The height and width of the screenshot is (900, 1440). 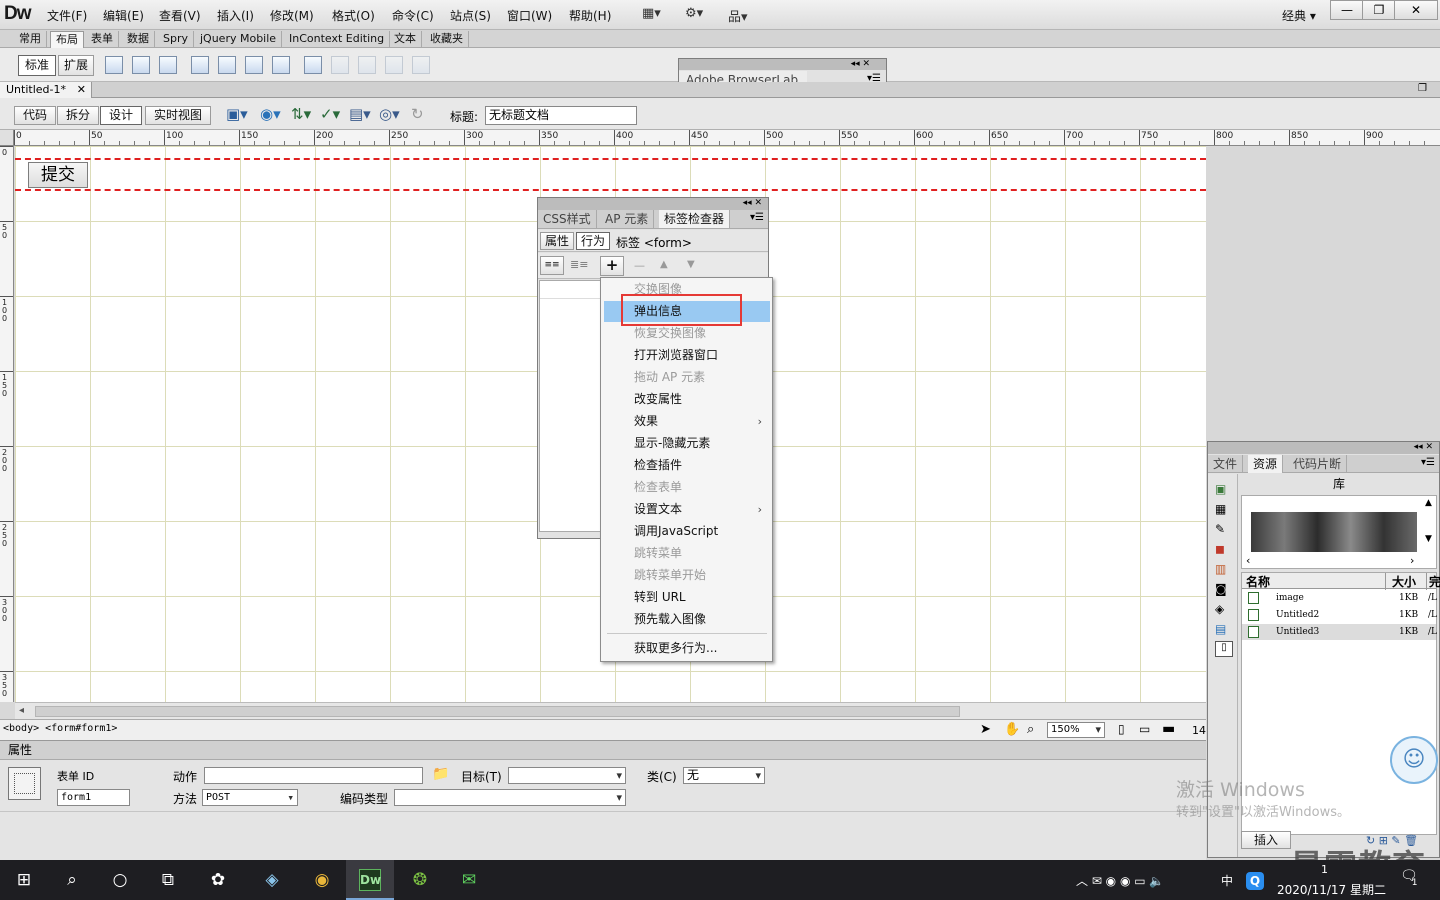 I want to click on notes-app-icon: ◈, so click(x=272, y=880).